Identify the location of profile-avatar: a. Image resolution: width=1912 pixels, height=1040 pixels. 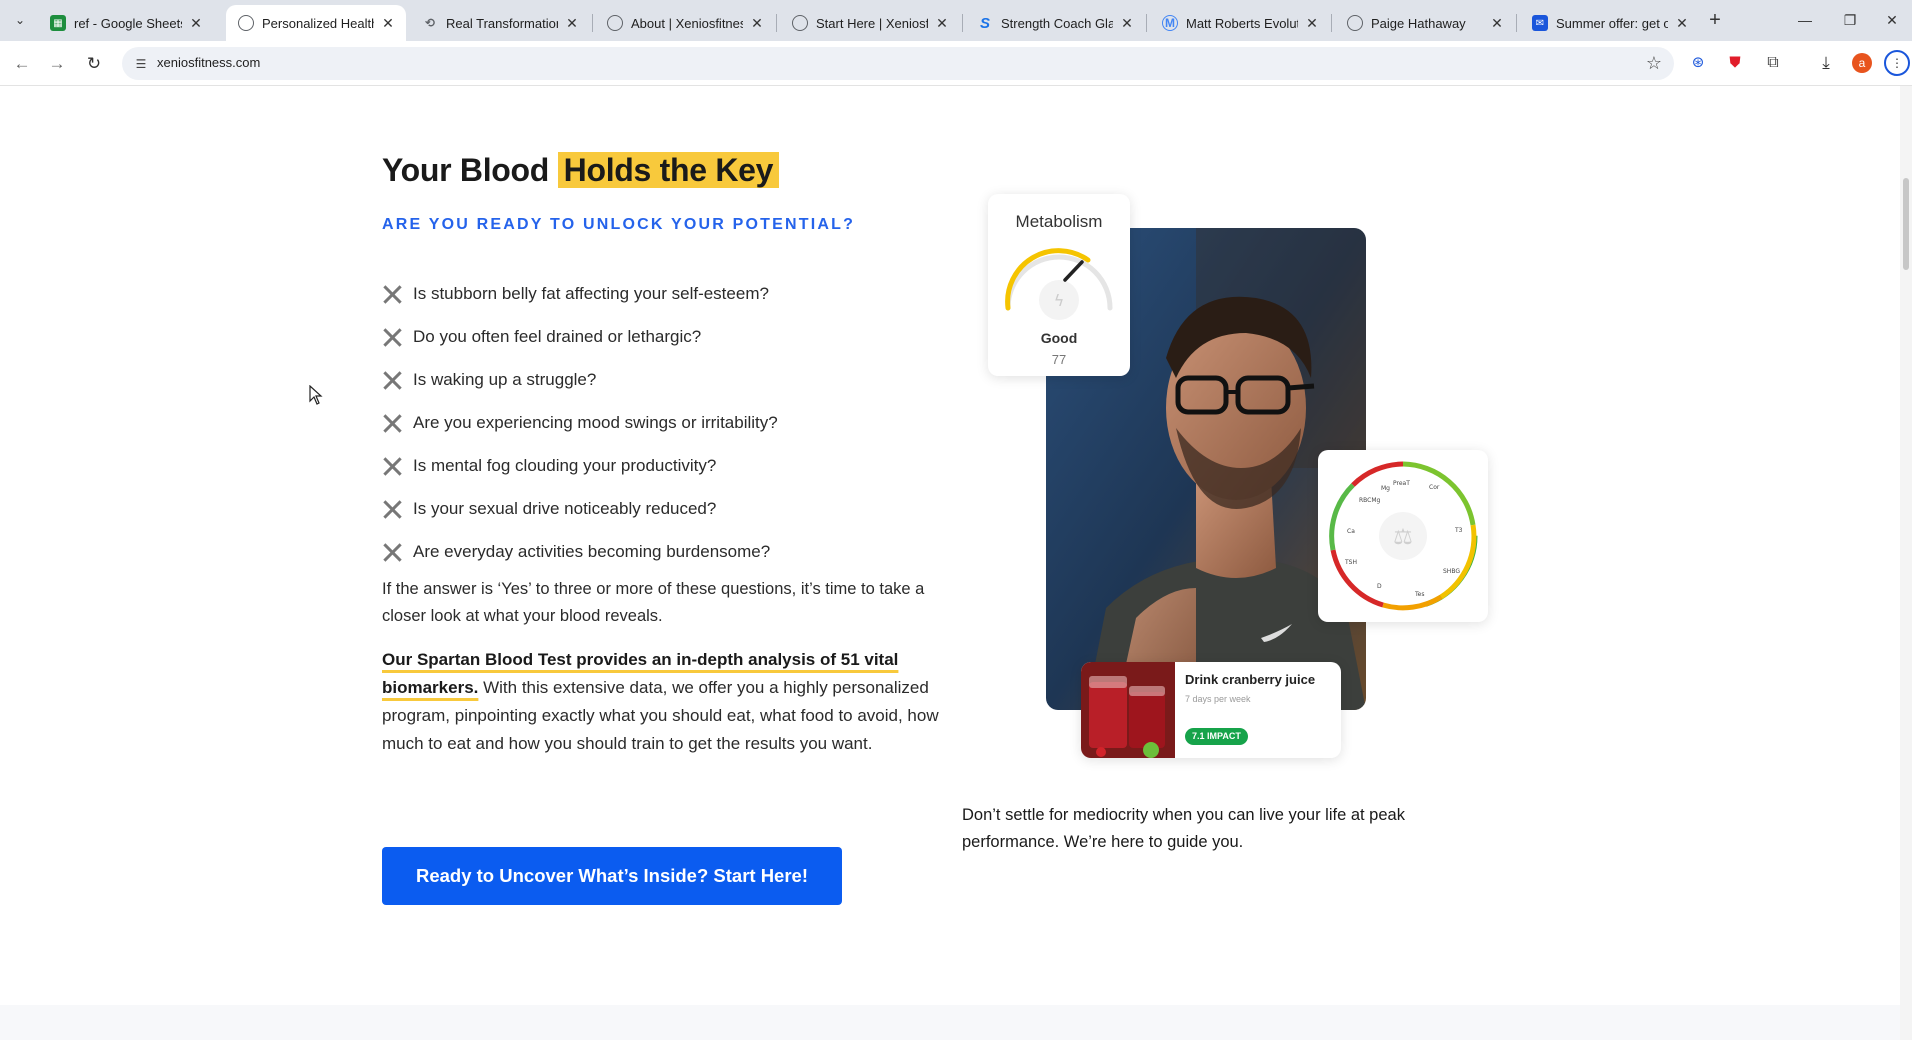
(1862, 63).